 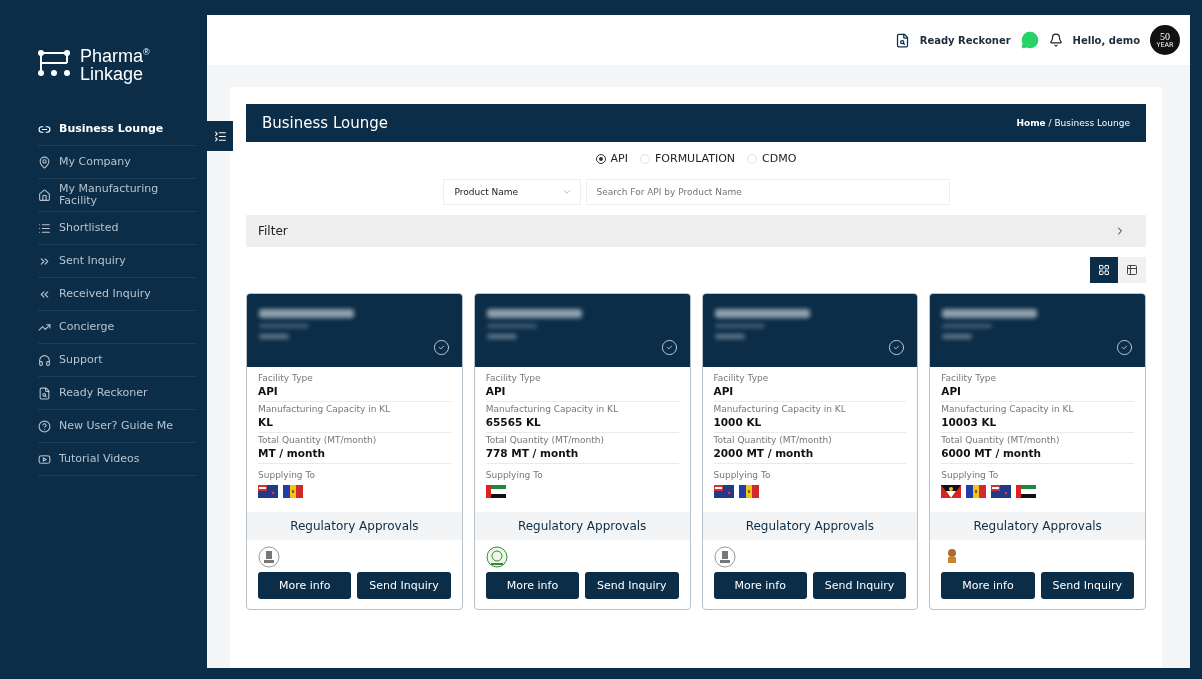 I want to click on sidebar-item: Shortlisted, so click(x=117, y=228).